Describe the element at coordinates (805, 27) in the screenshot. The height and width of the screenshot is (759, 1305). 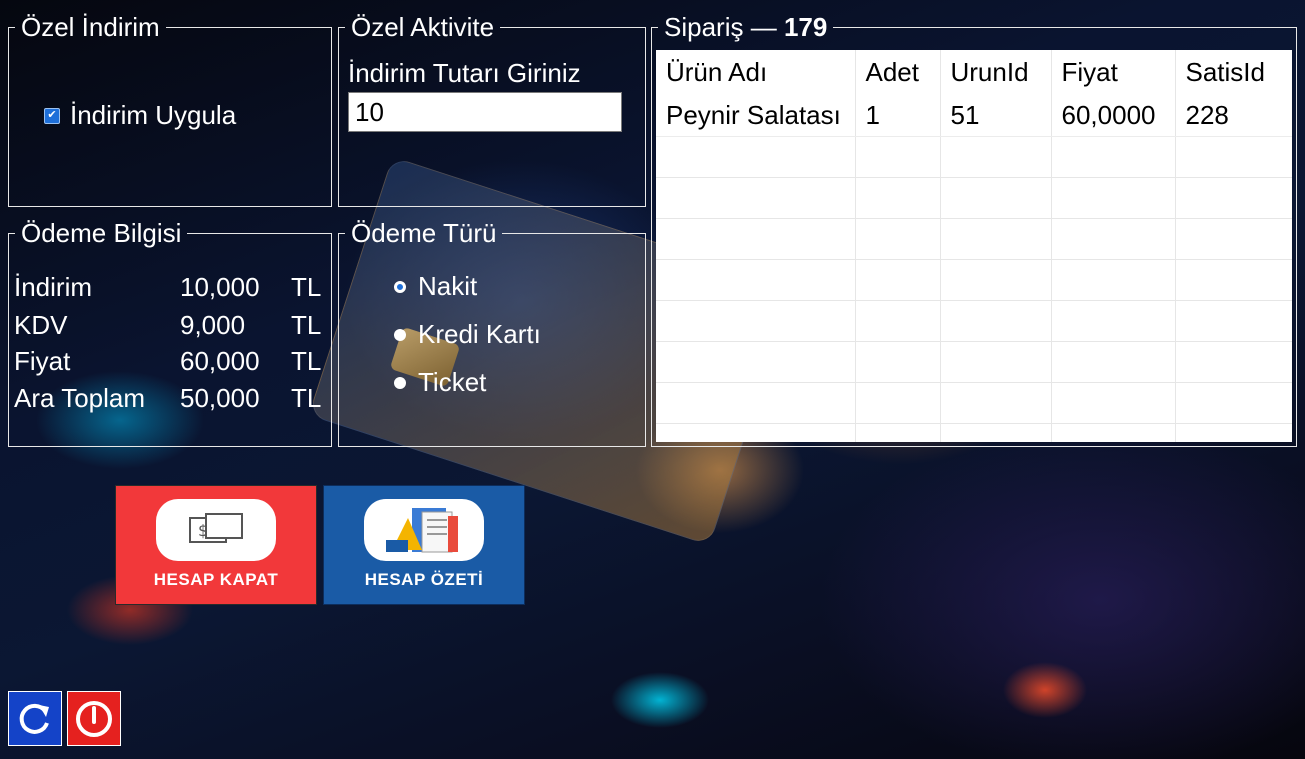
I see `siparis-number: 179` at that location.